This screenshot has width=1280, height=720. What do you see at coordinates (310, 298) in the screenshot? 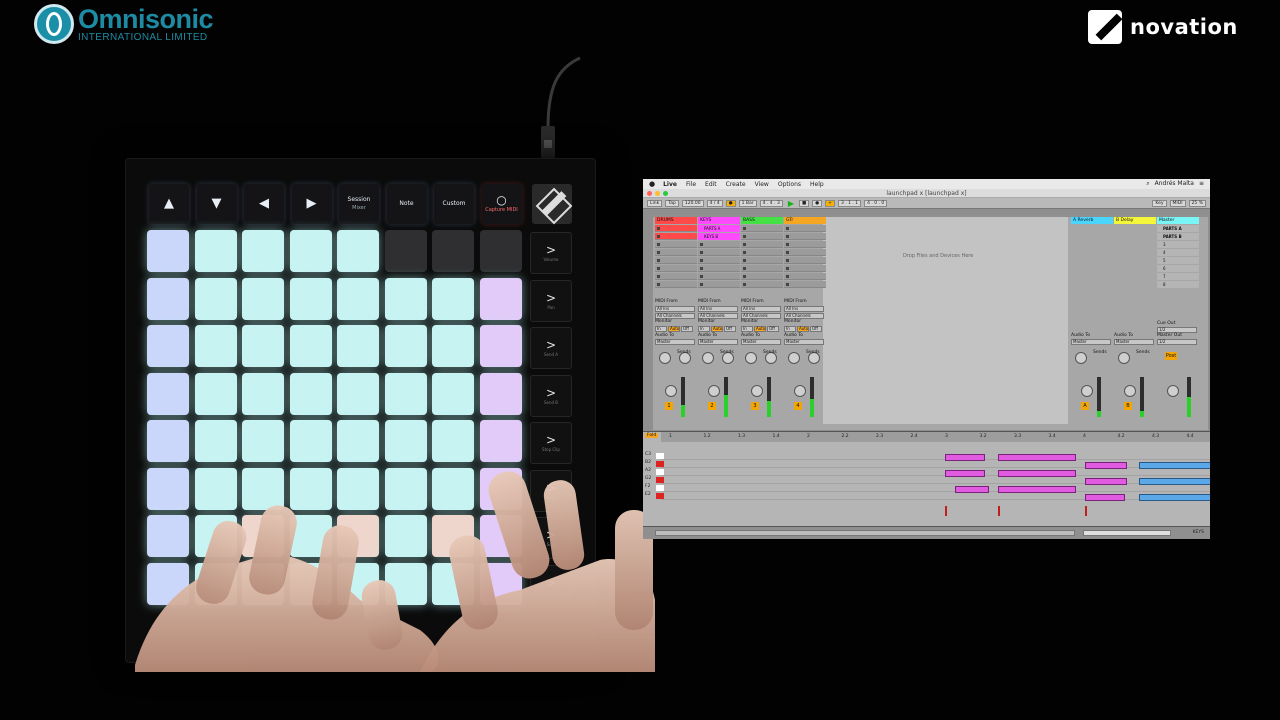
I see `pad-r1-c3` at bounding box center [310, 298].